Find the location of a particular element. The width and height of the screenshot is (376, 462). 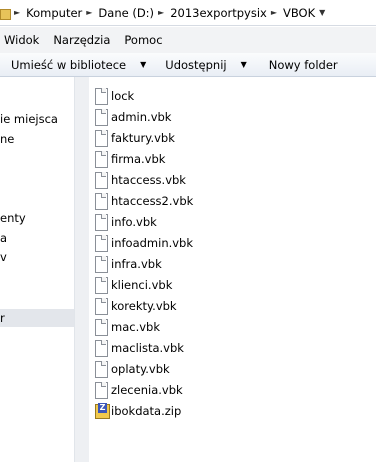

file-name: admin.vbk is located at coordinates (141, 117).